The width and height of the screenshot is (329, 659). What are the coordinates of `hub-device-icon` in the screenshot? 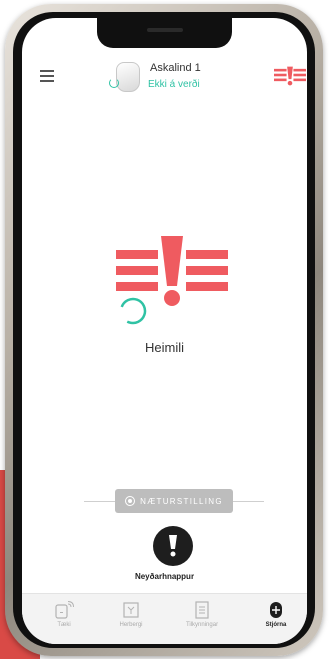 It's located at (128, 77).